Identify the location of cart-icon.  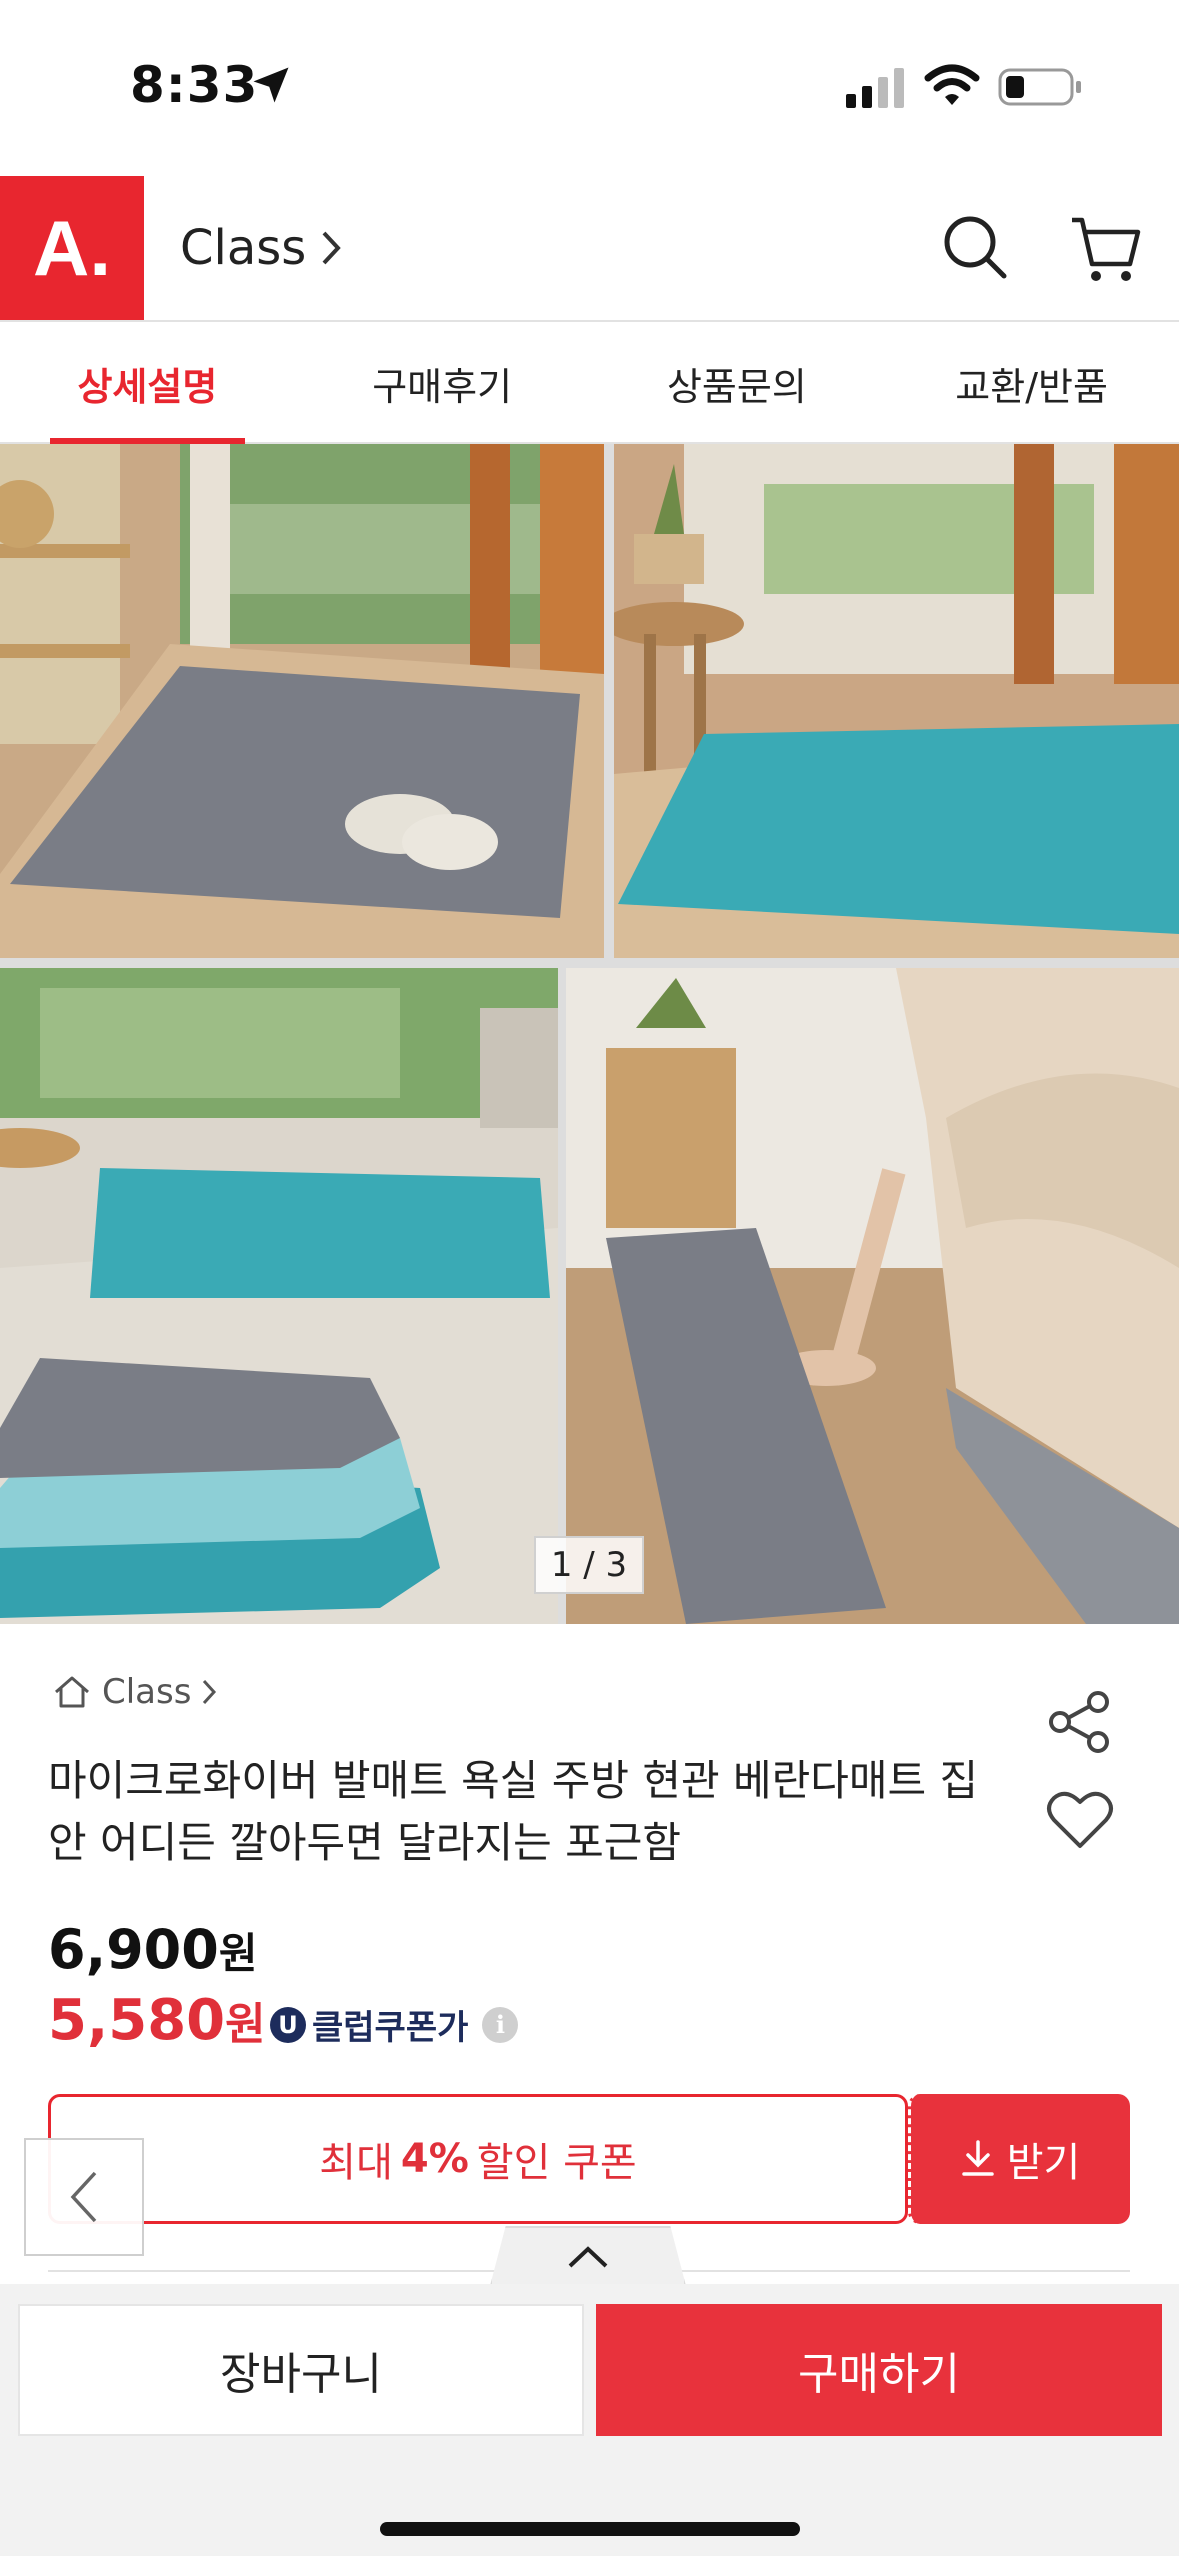
(1105, 249).